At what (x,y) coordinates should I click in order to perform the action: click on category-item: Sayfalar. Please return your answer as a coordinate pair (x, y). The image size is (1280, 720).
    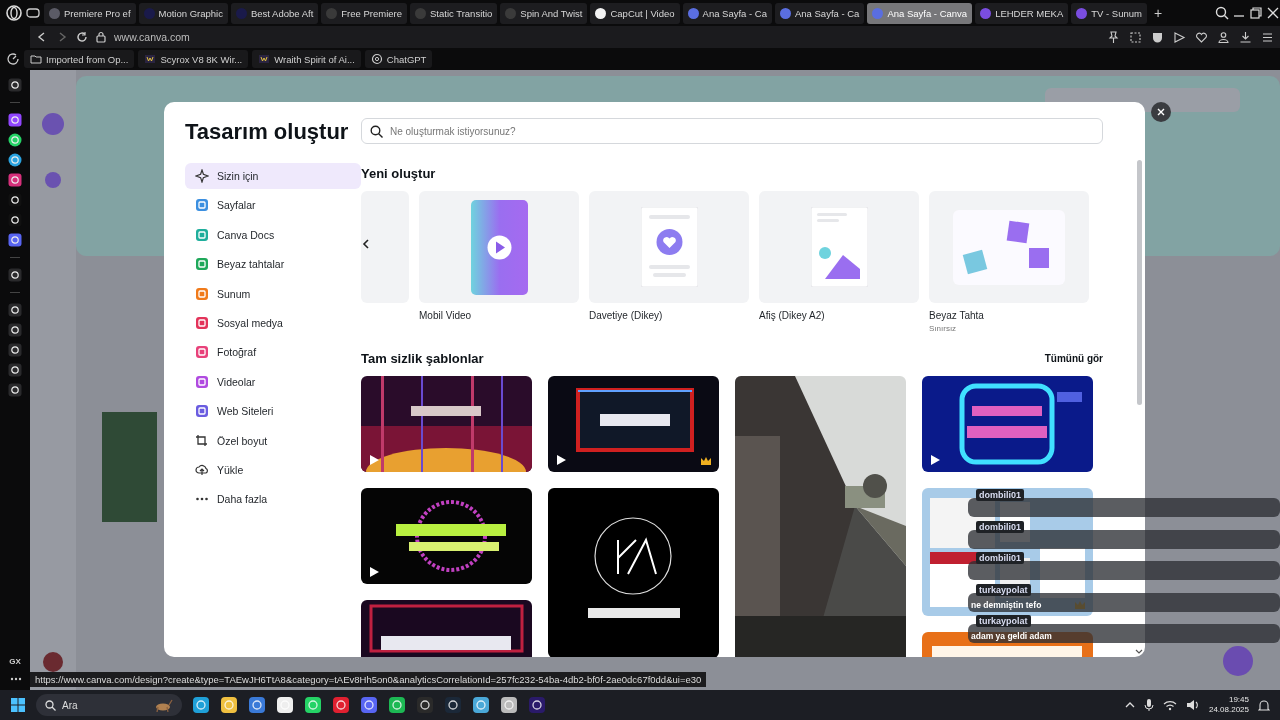
    Looking at the image, I should click on (273, 205).